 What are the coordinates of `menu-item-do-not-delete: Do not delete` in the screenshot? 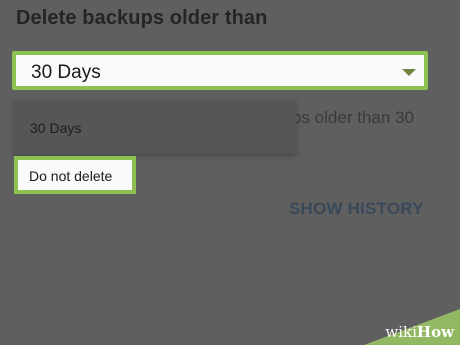 It's located at (75, 175).